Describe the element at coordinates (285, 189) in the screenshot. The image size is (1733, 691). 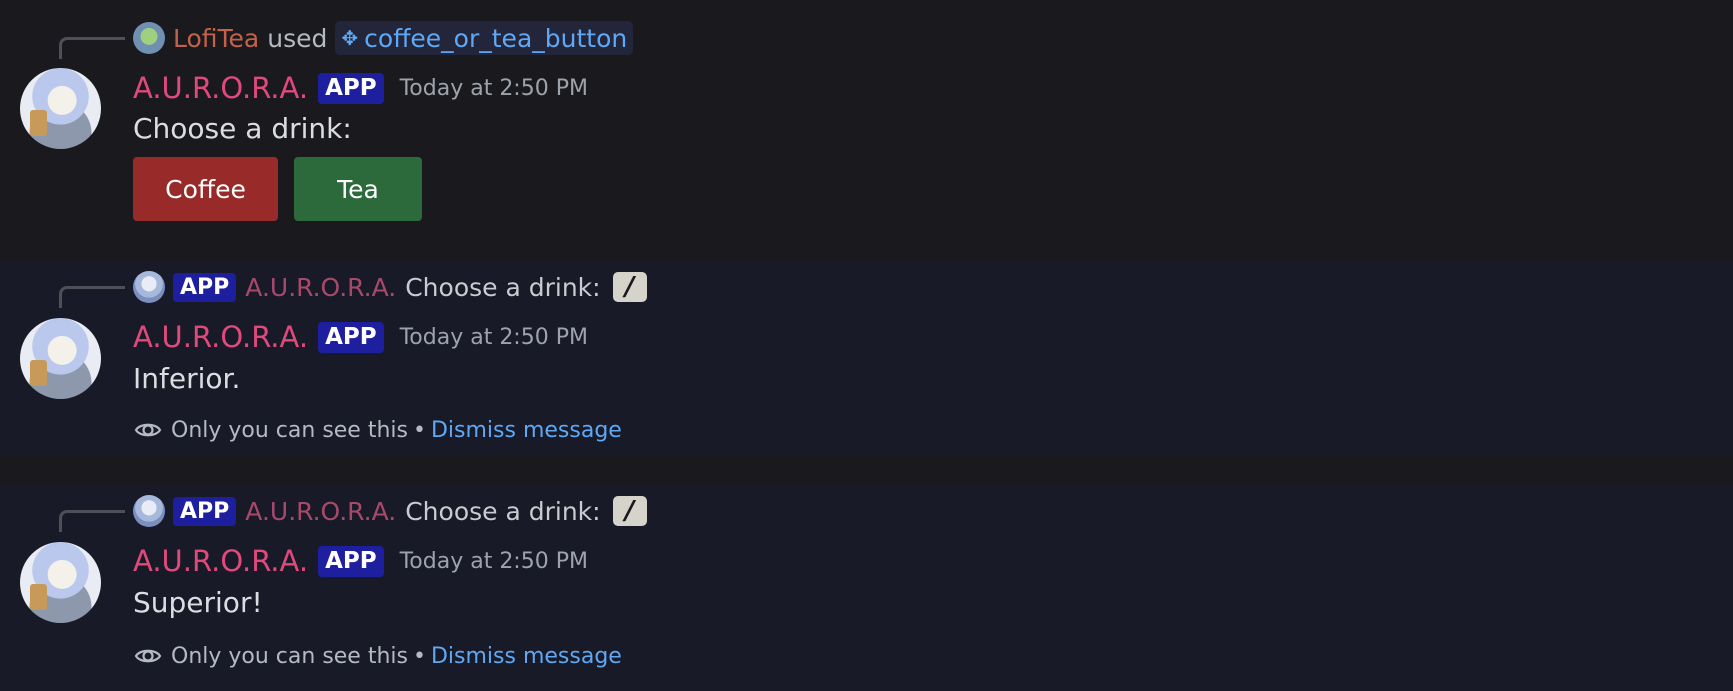
I see `button-row: Coffee Tea` at that location.